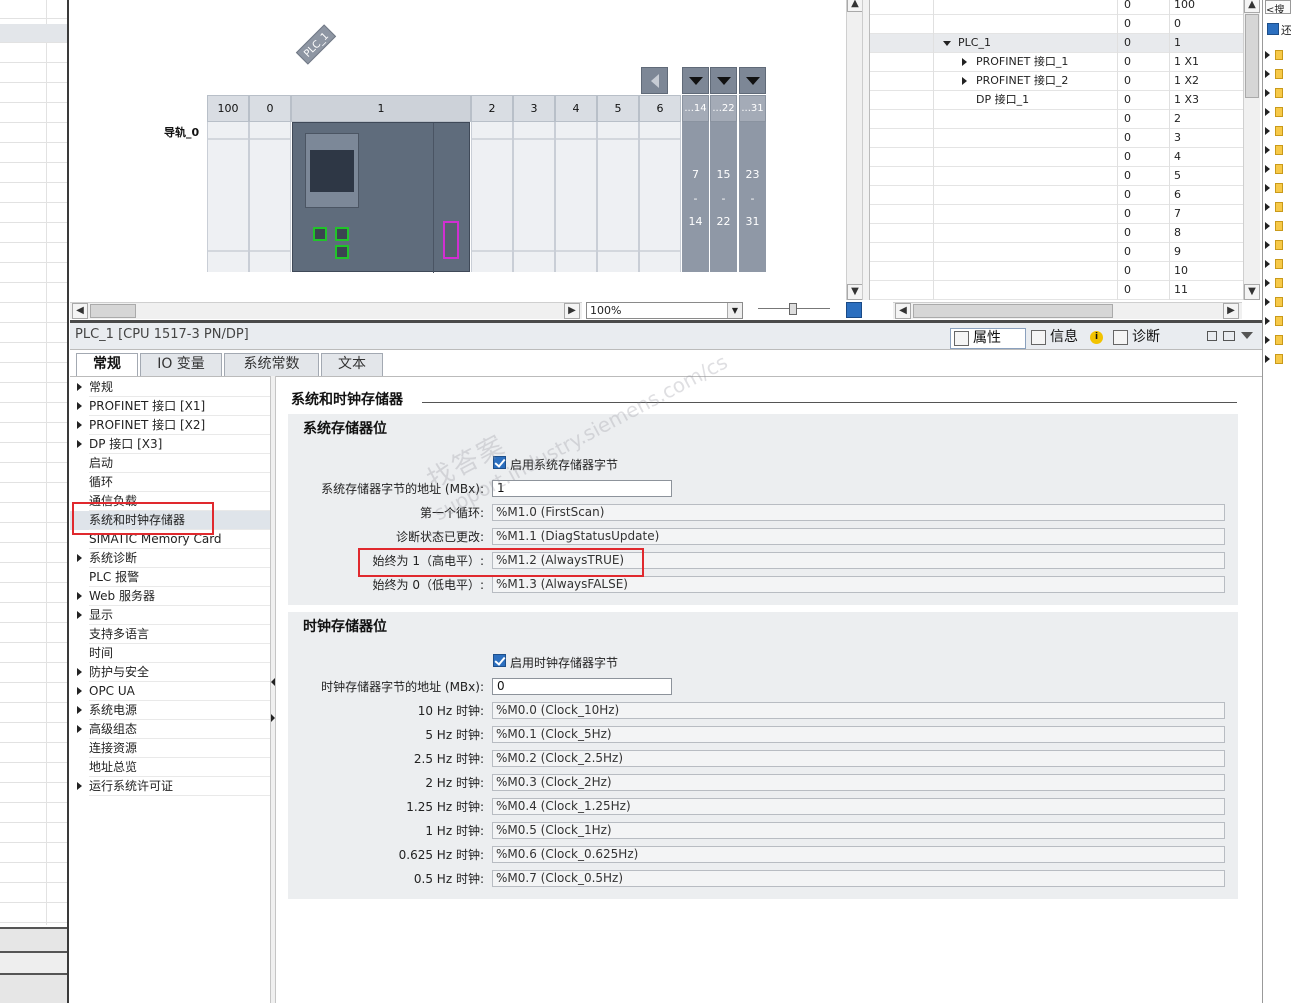 The width and height of the screenshot is (1291, 1003). I want to click on overview-row: 07, so click(1057, 214).